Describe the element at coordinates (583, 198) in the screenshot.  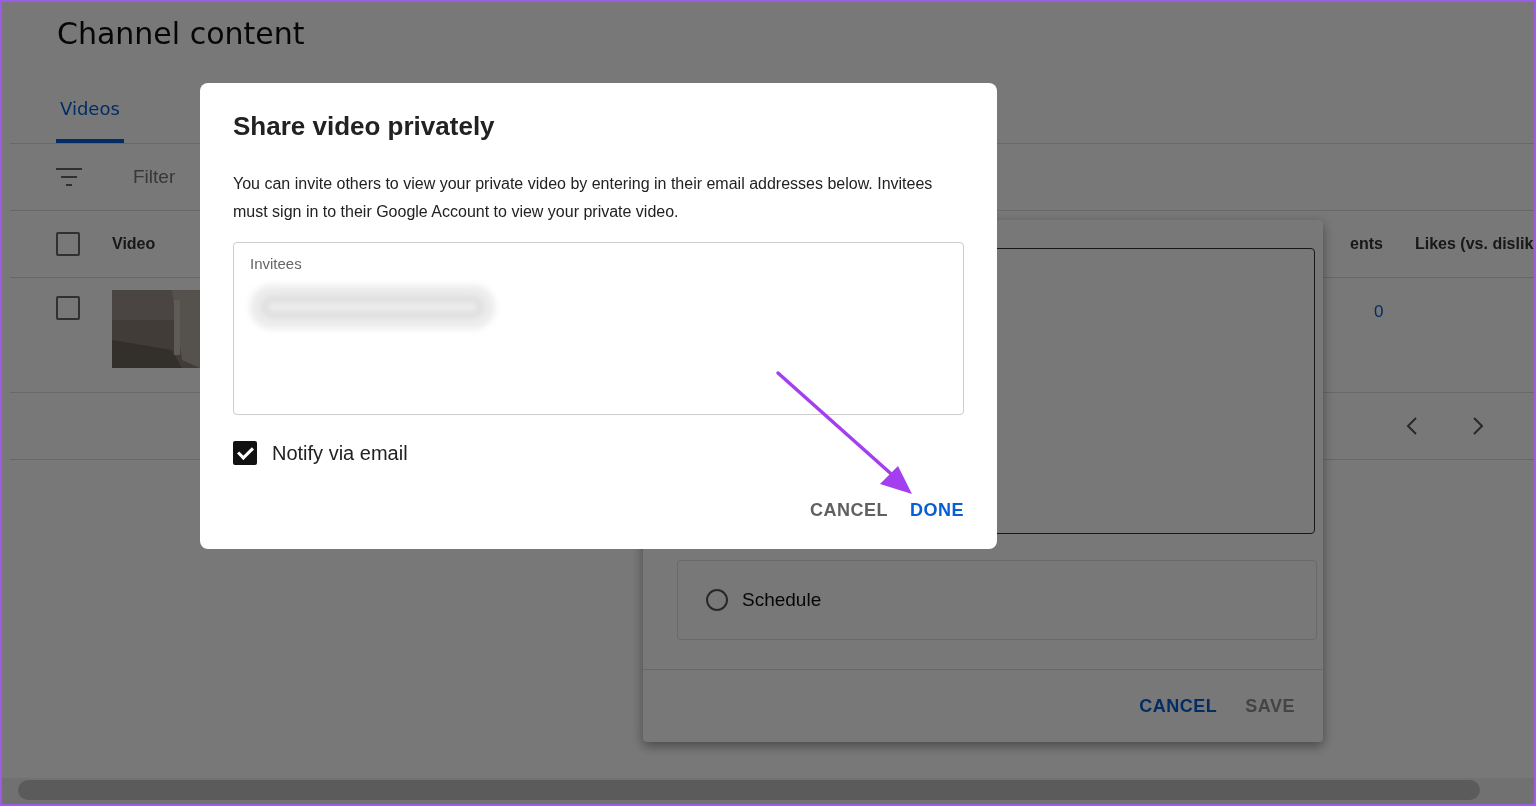
I see `dialog-description: You can invite others to view your private video by entering in their email addresses below. Invitees must sign in to their Google Account to view your private video.` at that location.